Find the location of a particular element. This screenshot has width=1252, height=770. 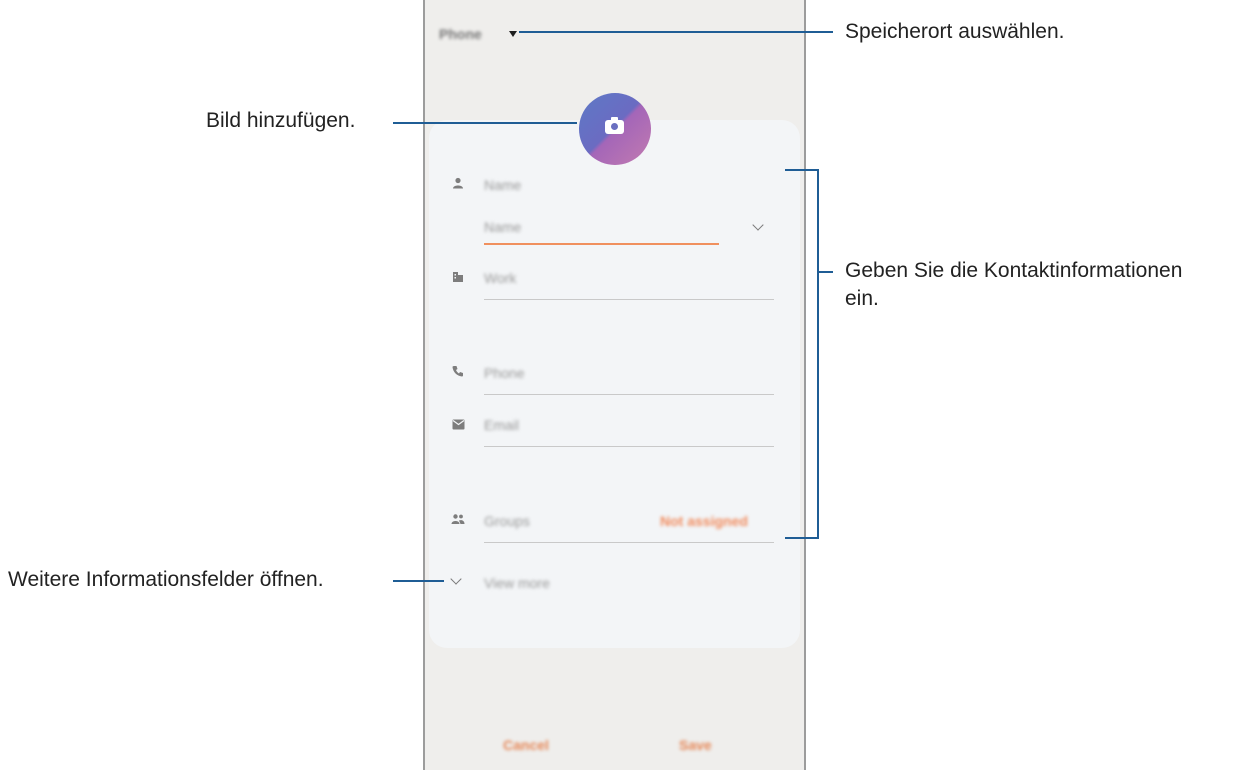

phone-underline is located at coordinates (629, 394).